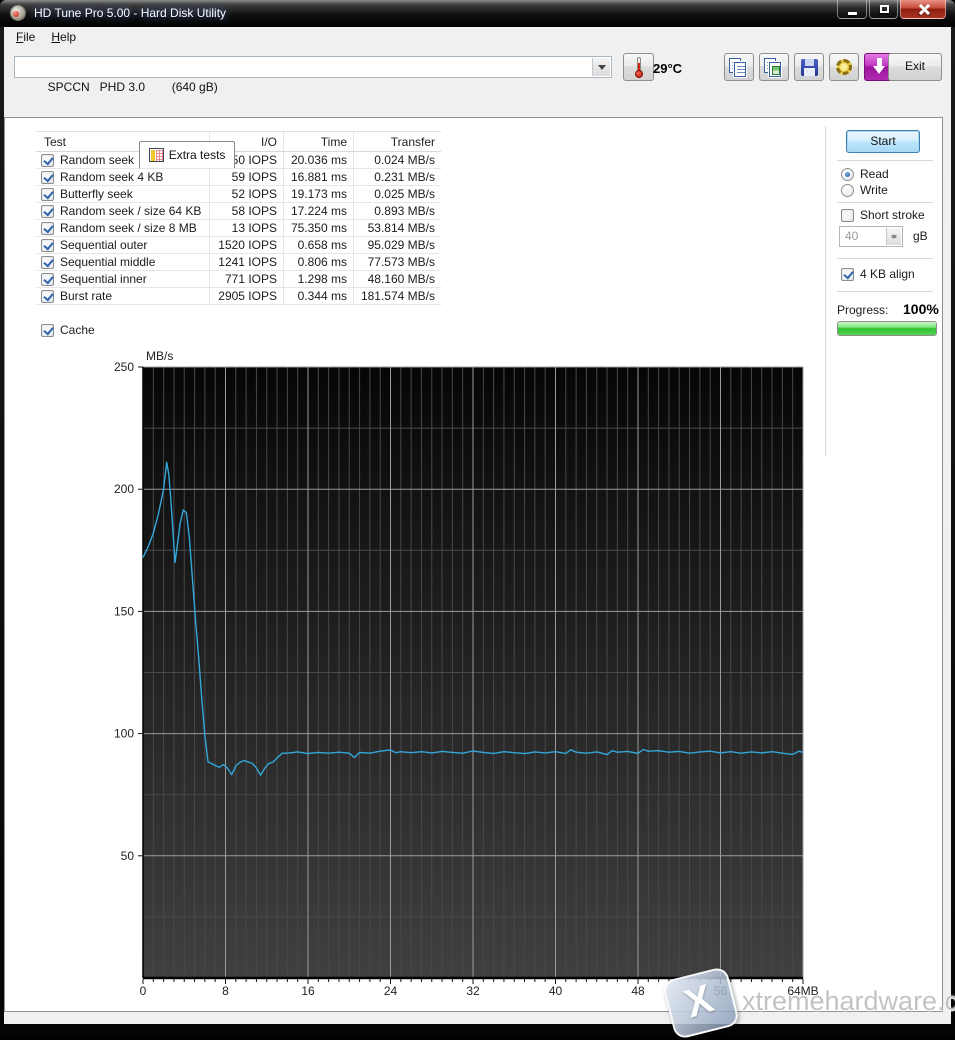 The height and width of the screenshot is (1040, 955). Describe the element at coordinates (397, 279) in the screenshot. I see `transfer-value: 48.160 MB/s` at that location.